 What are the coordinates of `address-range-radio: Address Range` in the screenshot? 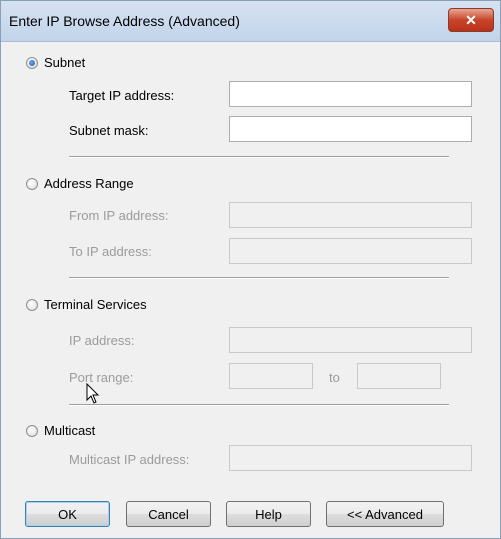 It's located at (80, 183).